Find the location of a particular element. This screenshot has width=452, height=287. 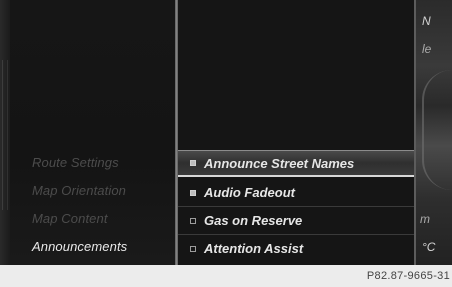

compass-heading: N is located at coordinates (426, 21).